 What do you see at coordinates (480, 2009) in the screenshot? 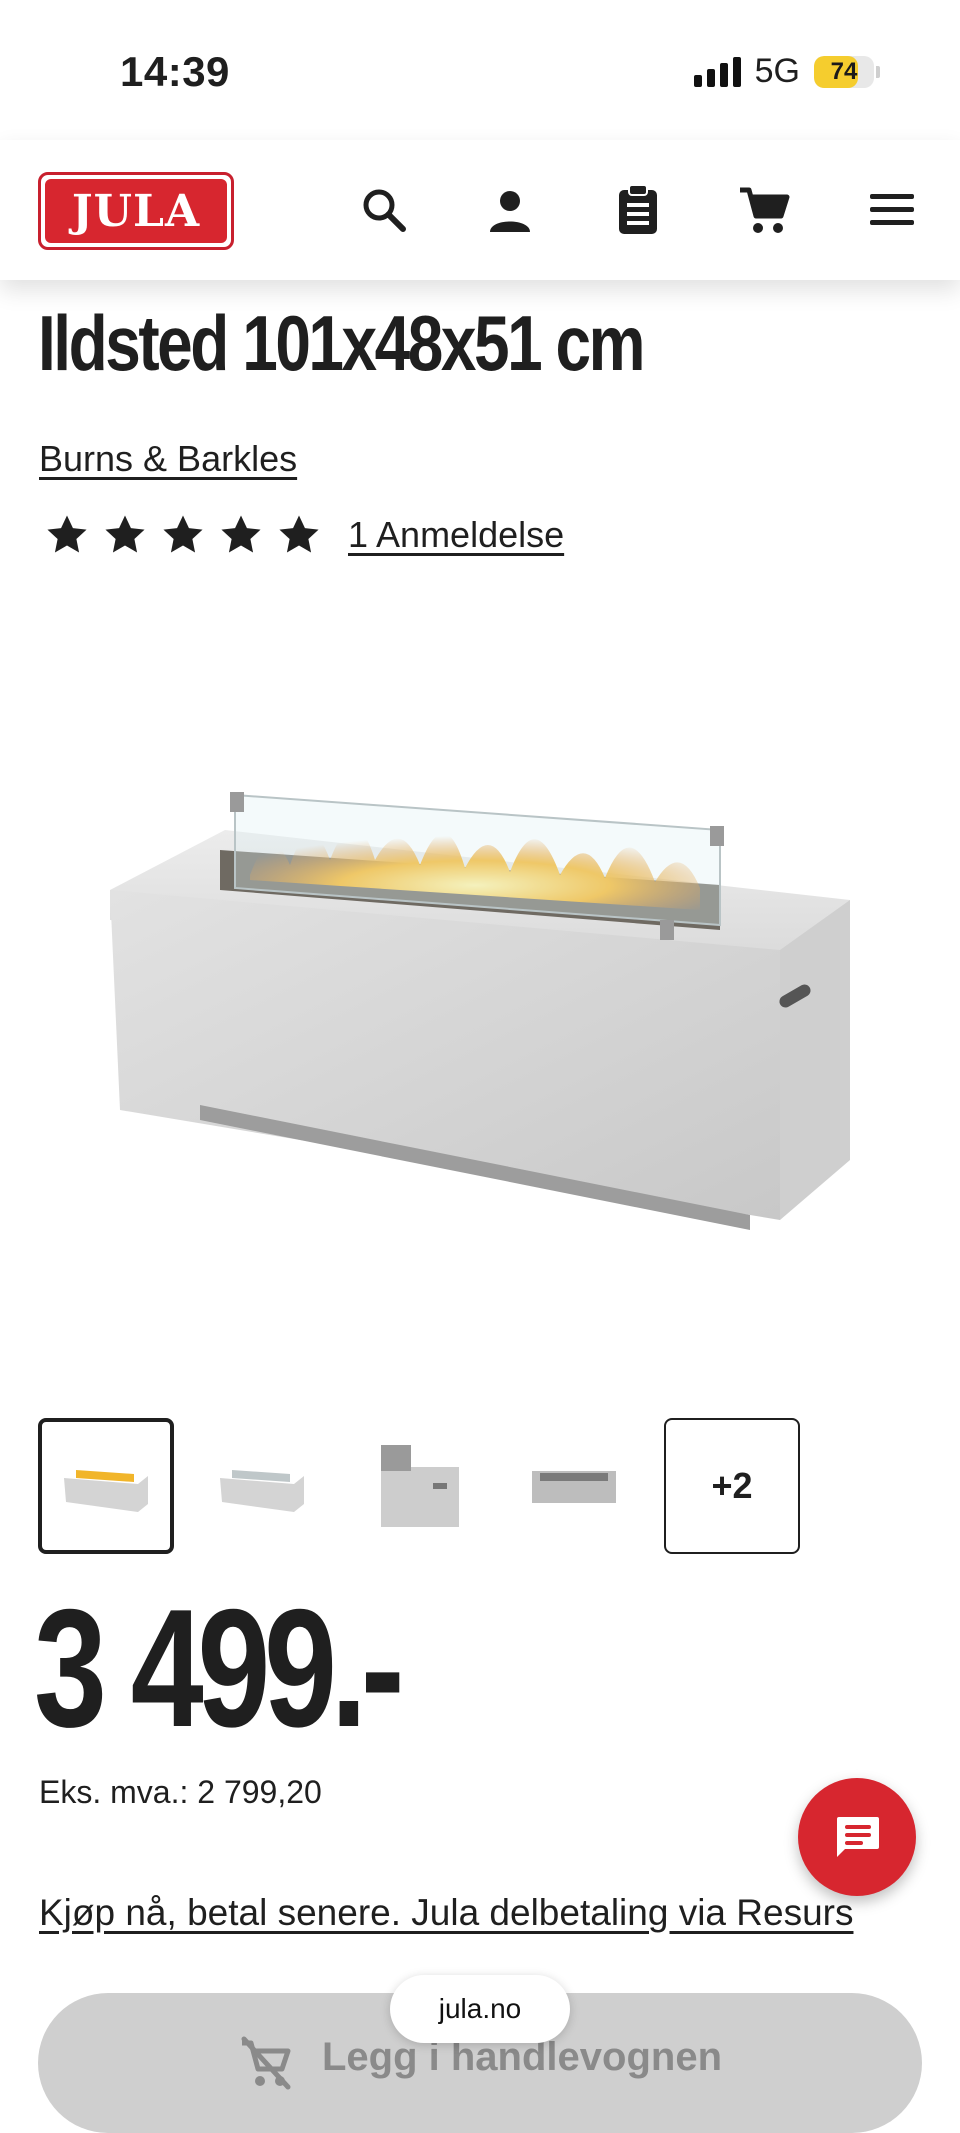
I see `browser-url-pill: jula.no` at bounding box center [480, 2009].